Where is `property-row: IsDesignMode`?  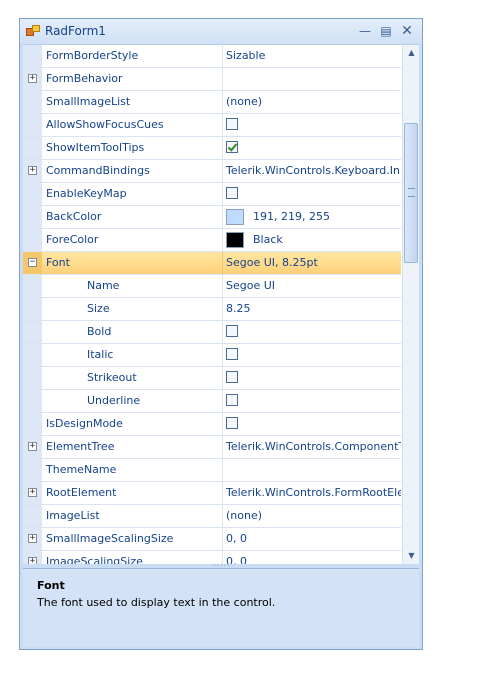 property-row: IsDesignMode is located at coordinates (212, 424).